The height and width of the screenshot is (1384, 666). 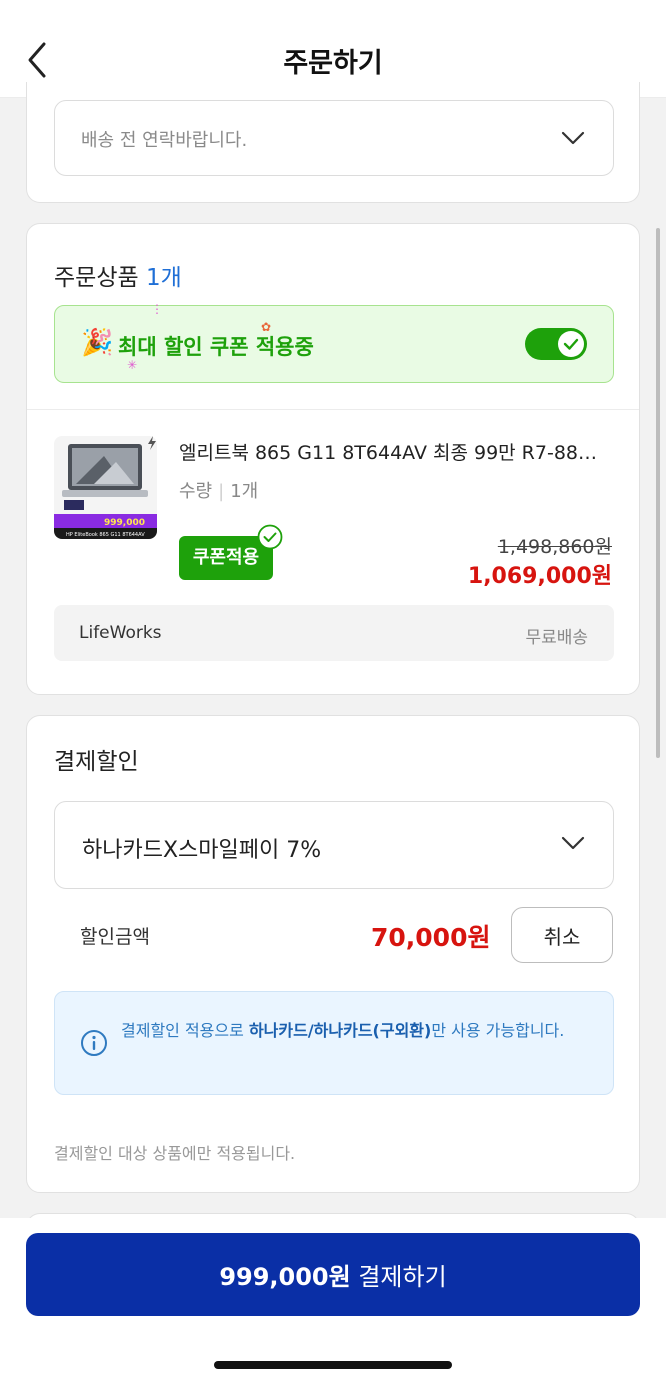 I want to click on laptop-image: 999,000 HP EliteBook 865 G11 8T644AV, so click(x=105, y=487).